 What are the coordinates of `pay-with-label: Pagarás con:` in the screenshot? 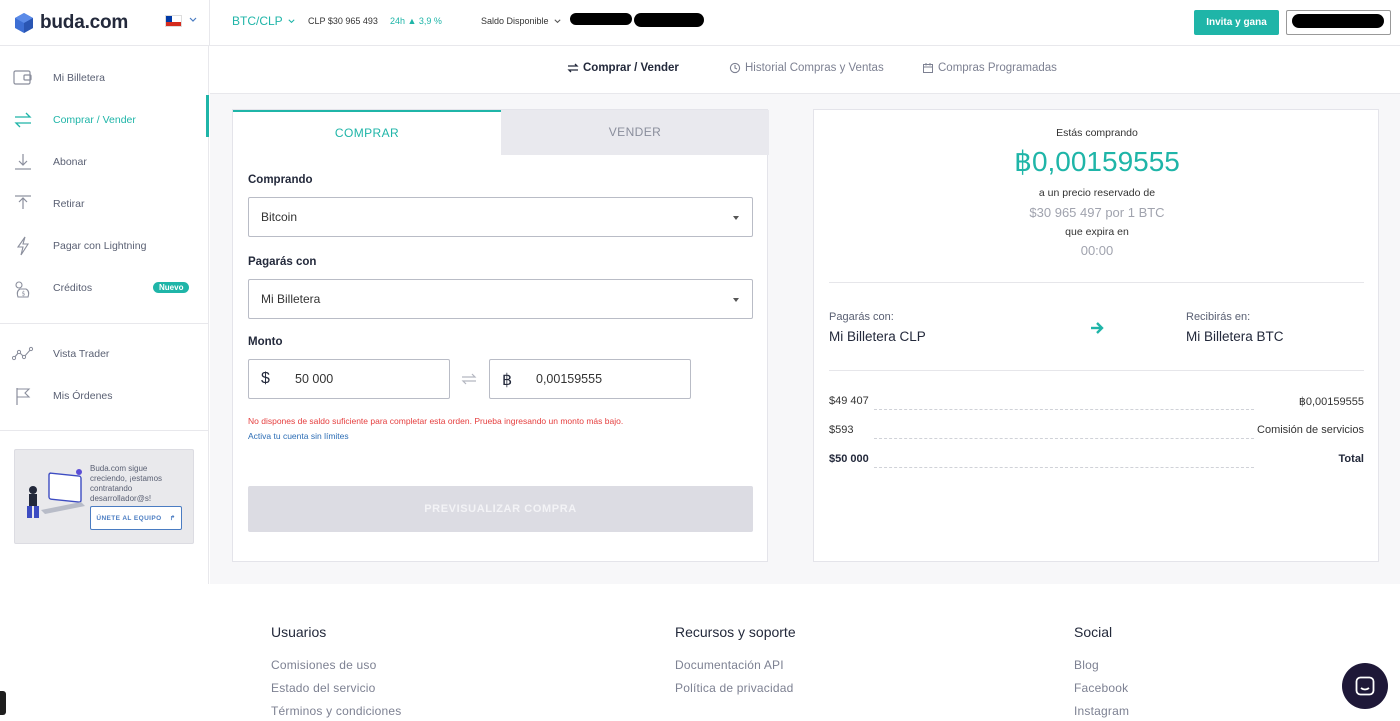 It's located at (861, 317).